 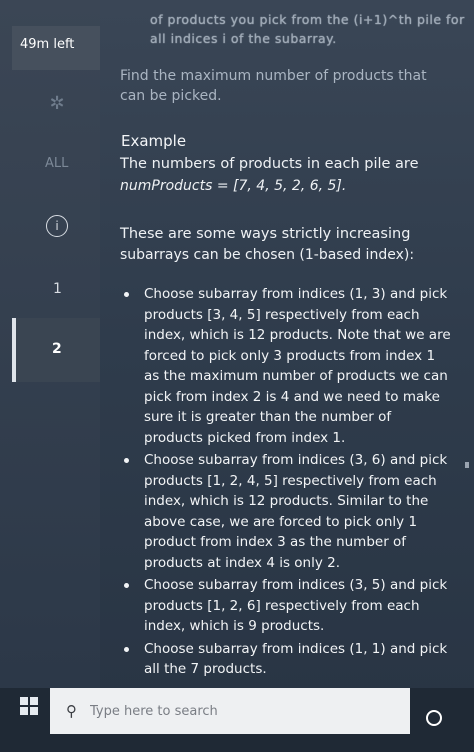 What do you see at coordinates (240, 711) in the screenshot?
I see `search-input` at bounding box center [240, 711].